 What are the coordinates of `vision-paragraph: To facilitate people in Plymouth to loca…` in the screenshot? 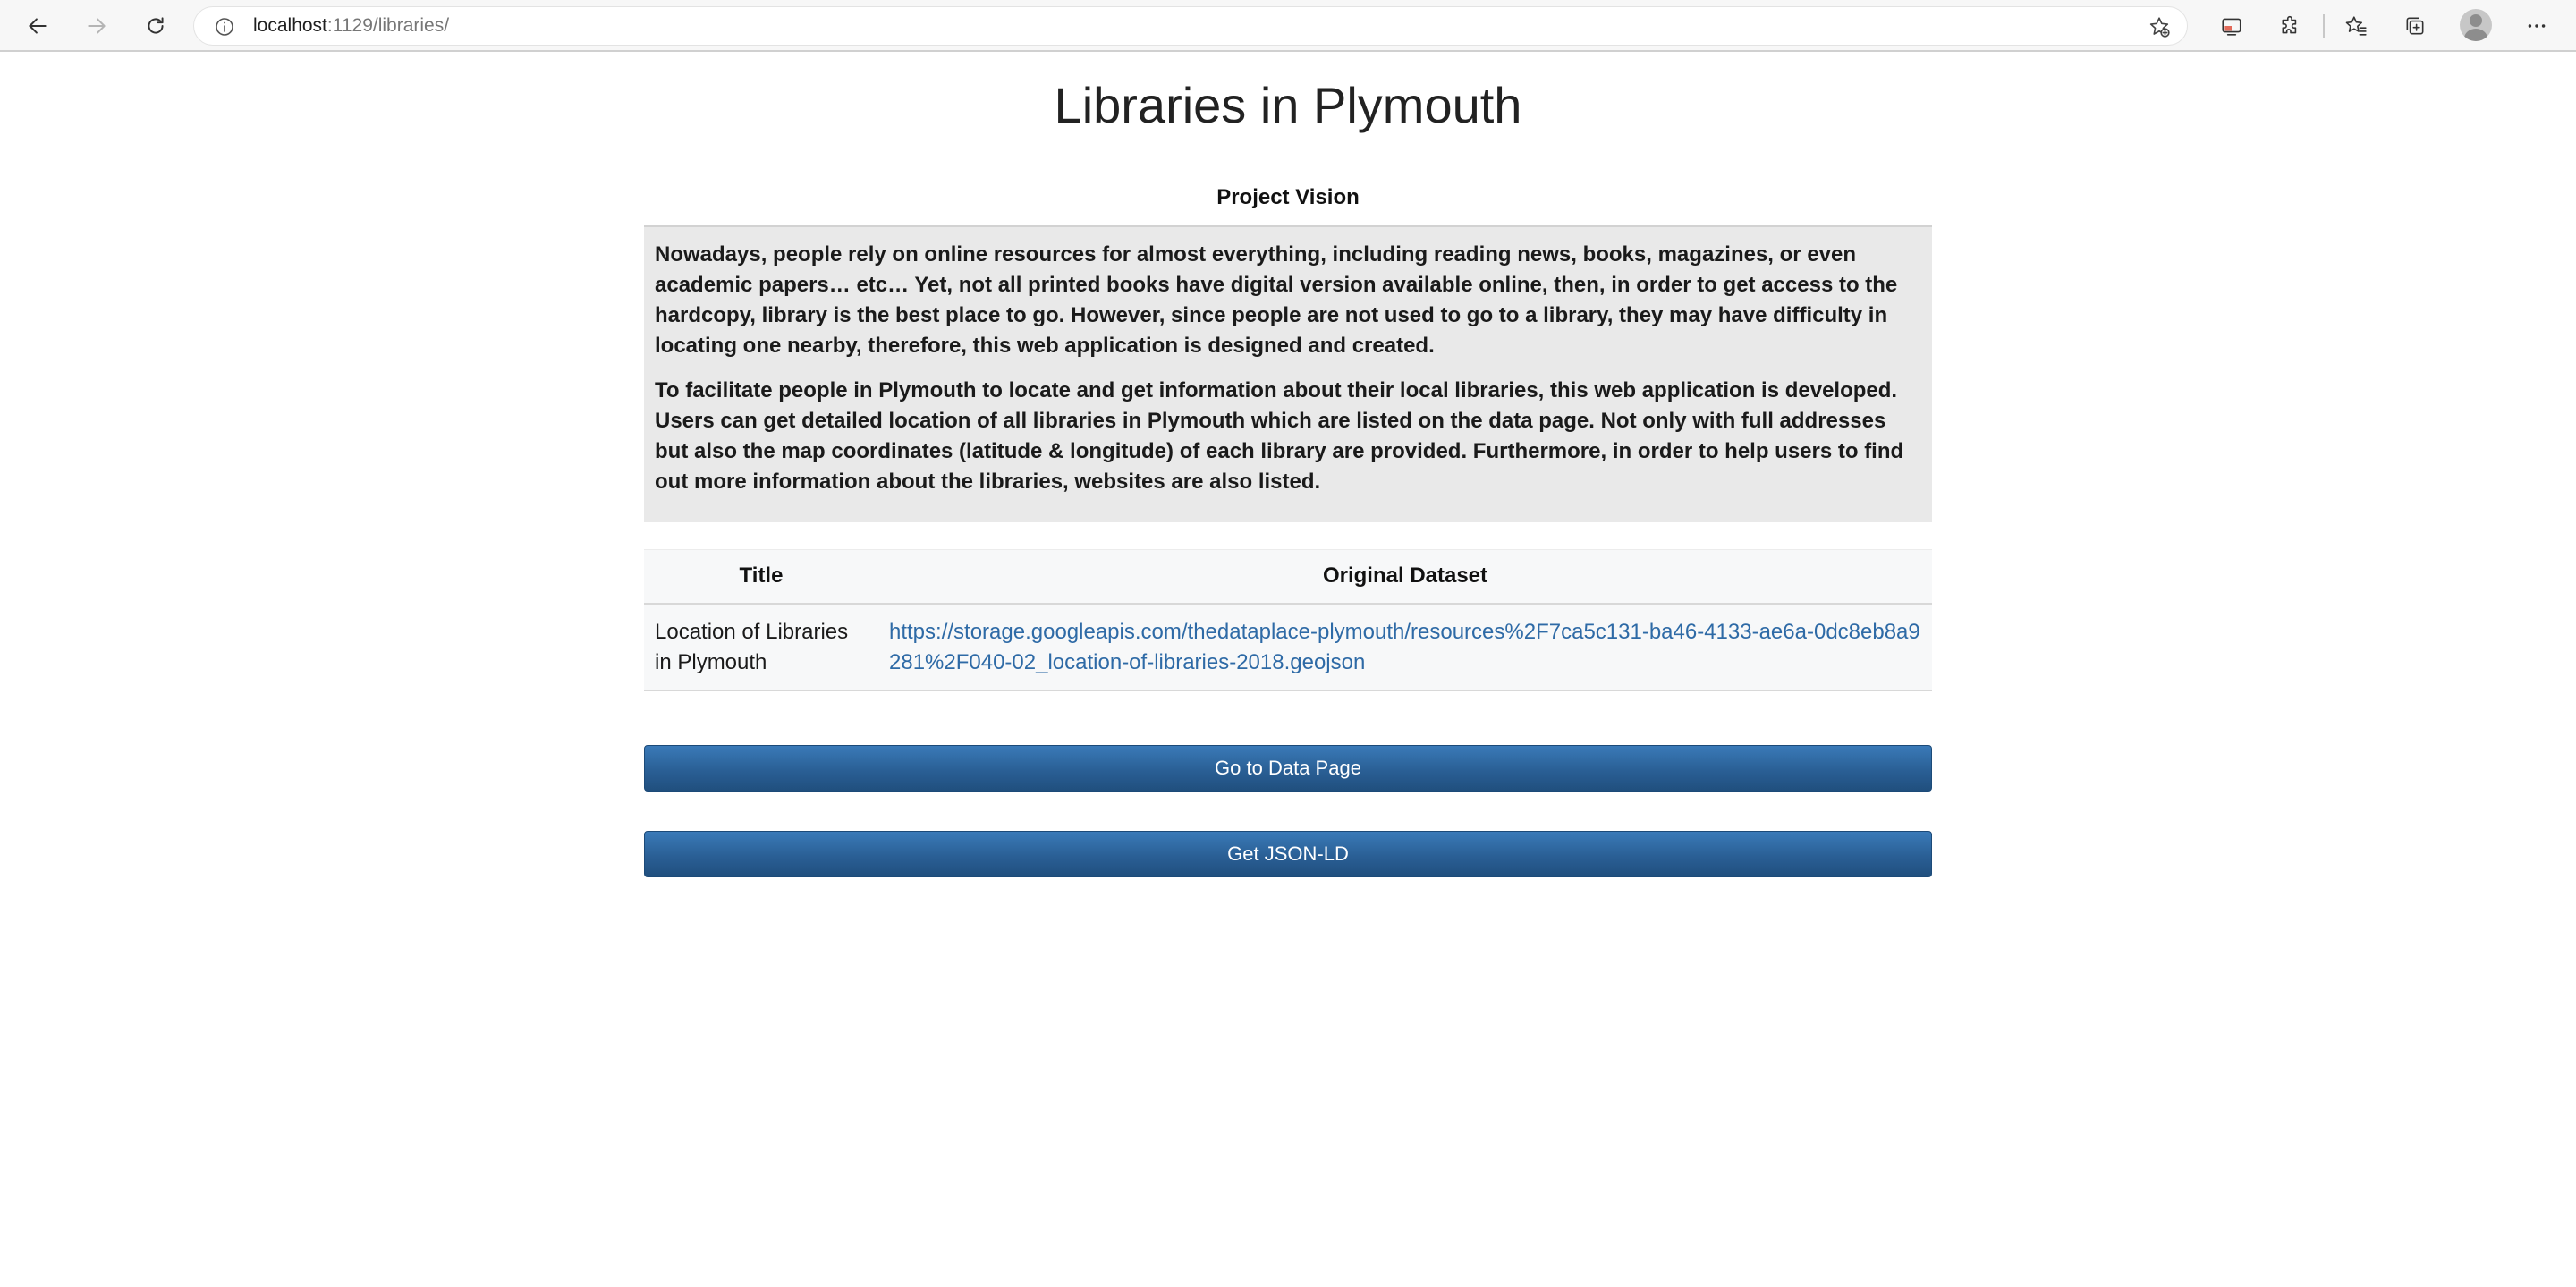 It's located at (1279, 436).